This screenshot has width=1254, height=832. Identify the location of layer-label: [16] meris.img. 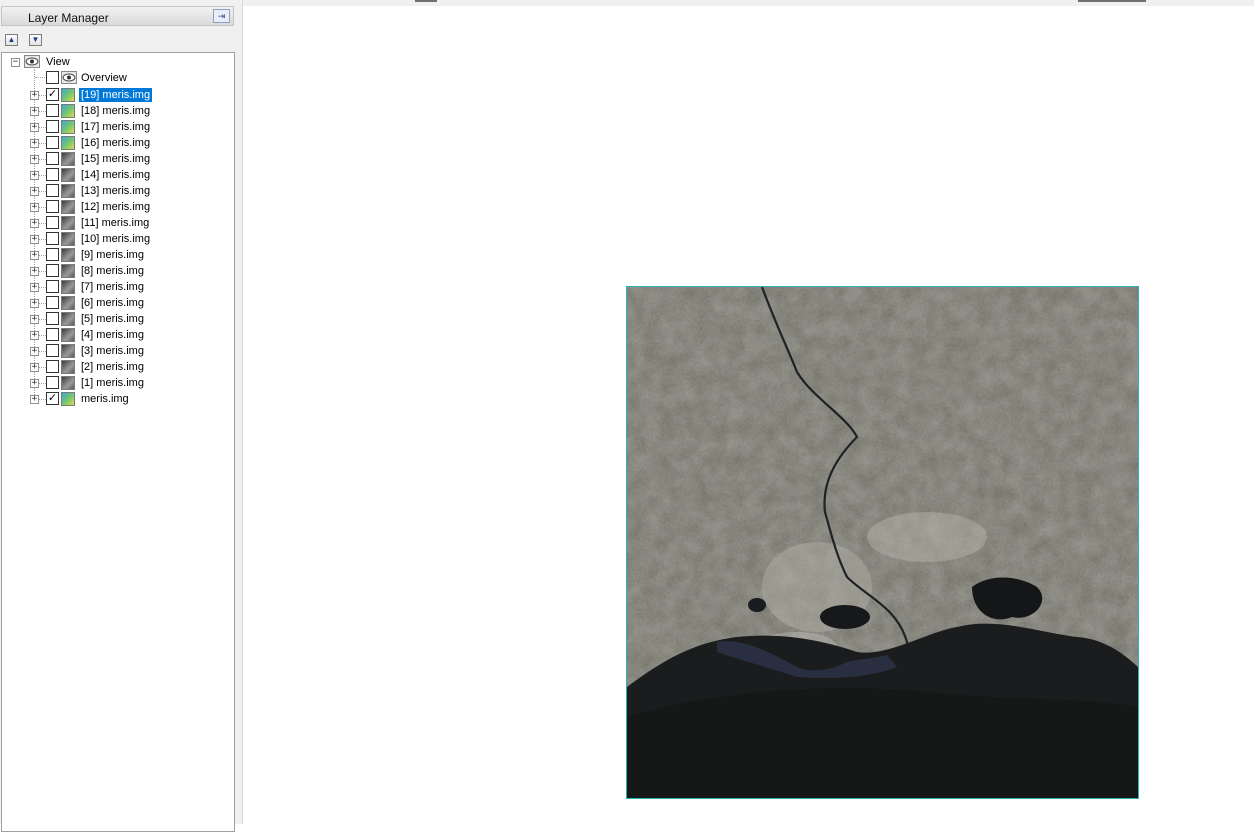
(115, 143).